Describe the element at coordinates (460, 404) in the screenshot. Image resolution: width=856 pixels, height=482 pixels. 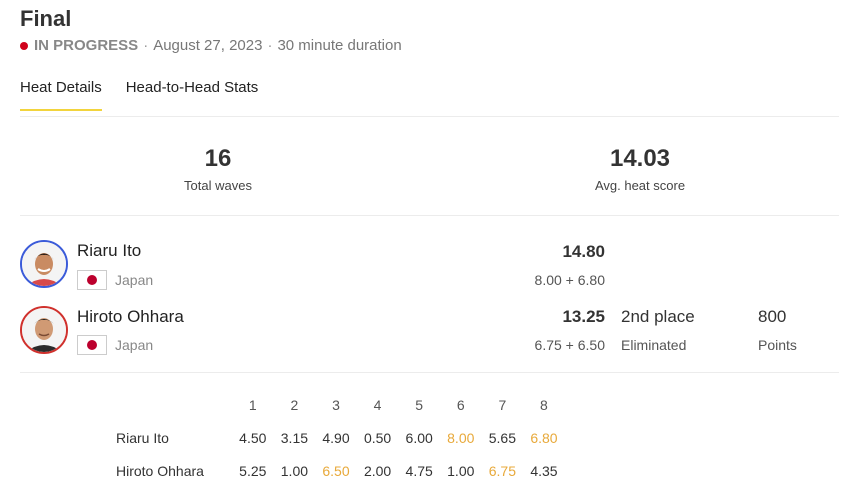
I see `wave-number-header: 6` at that location.